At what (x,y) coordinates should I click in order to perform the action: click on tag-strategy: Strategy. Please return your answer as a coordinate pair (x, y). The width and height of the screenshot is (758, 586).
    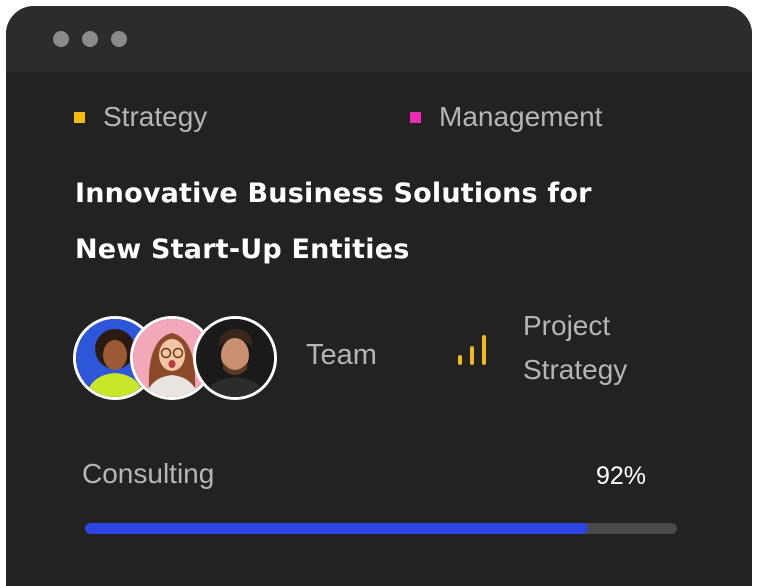
    Looking at the image, I should click on (141, 116).